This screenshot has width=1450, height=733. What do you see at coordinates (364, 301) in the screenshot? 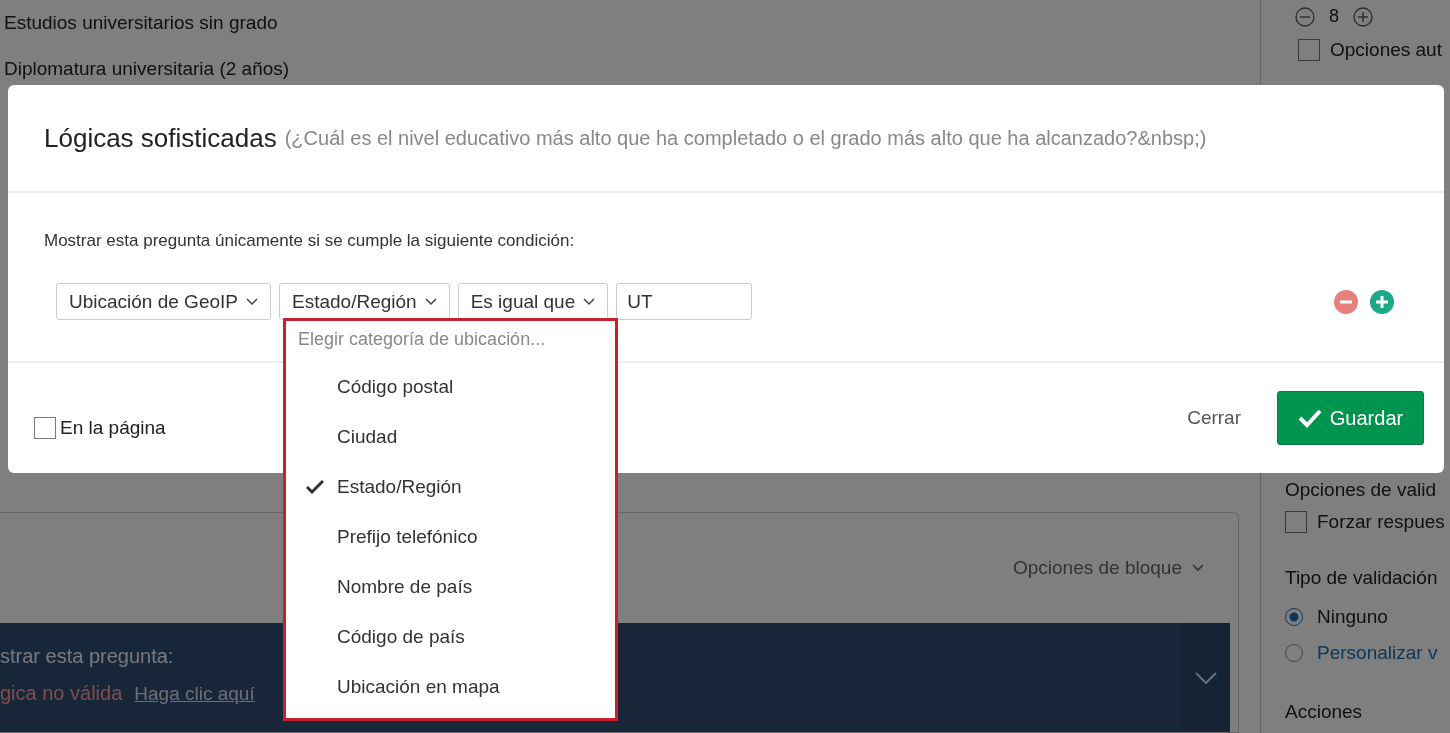
I see `condition-select: Estado/Región` at bounding box center [364, 301].